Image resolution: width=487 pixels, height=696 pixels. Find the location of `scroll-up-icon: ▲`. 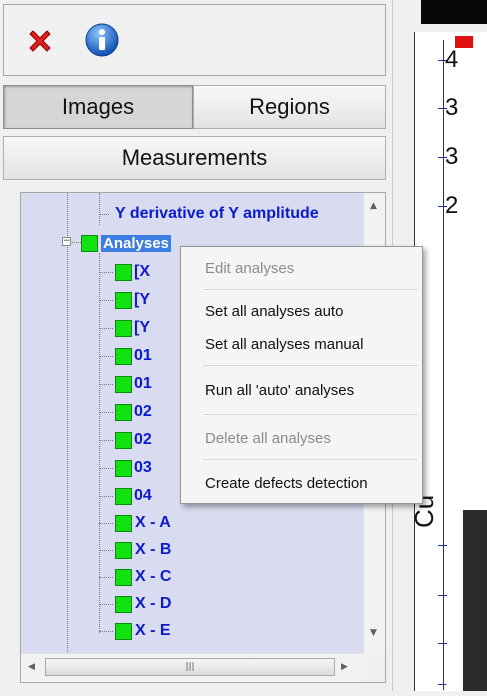

scroll-up-icon: ▲ is located at coordinates (373, 206).